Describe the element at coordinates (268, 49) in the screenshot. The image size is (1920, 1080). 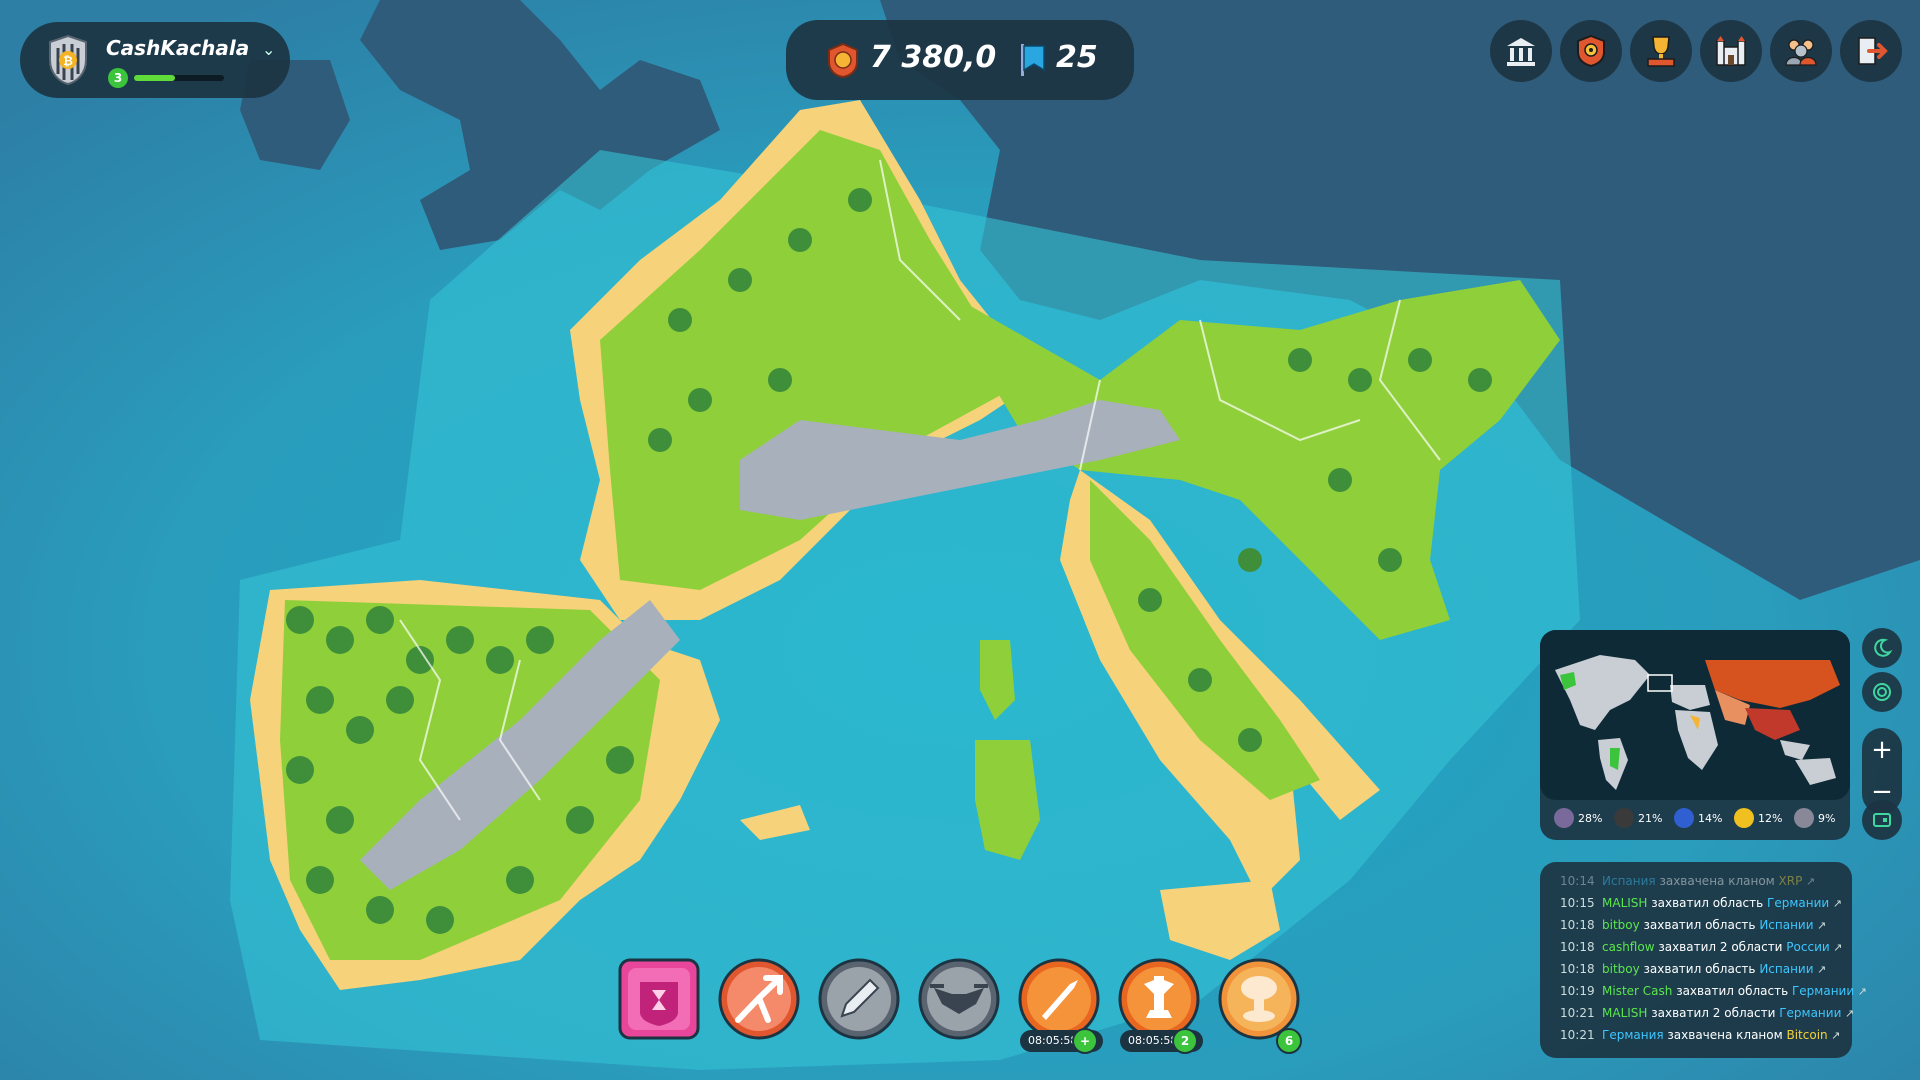
I see `chevron-down-icon: ⌄` at that location.